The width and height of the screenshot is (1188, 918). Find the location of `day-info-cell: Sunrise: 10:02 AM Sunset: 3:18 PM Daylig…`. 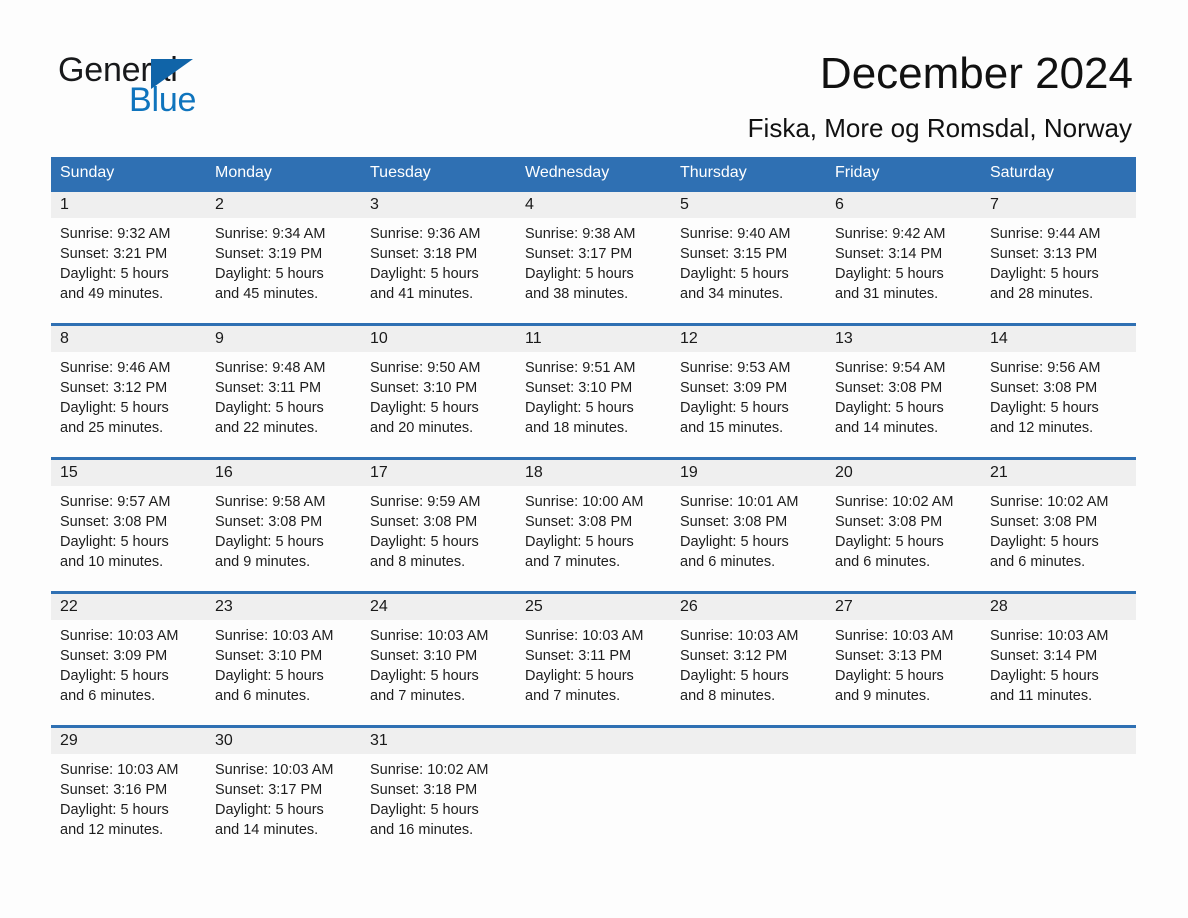

day-info-cell: Sunrise: 10:02 AM Sunset: 3:18 PM Daylig… is located at coordinates (438, 806).